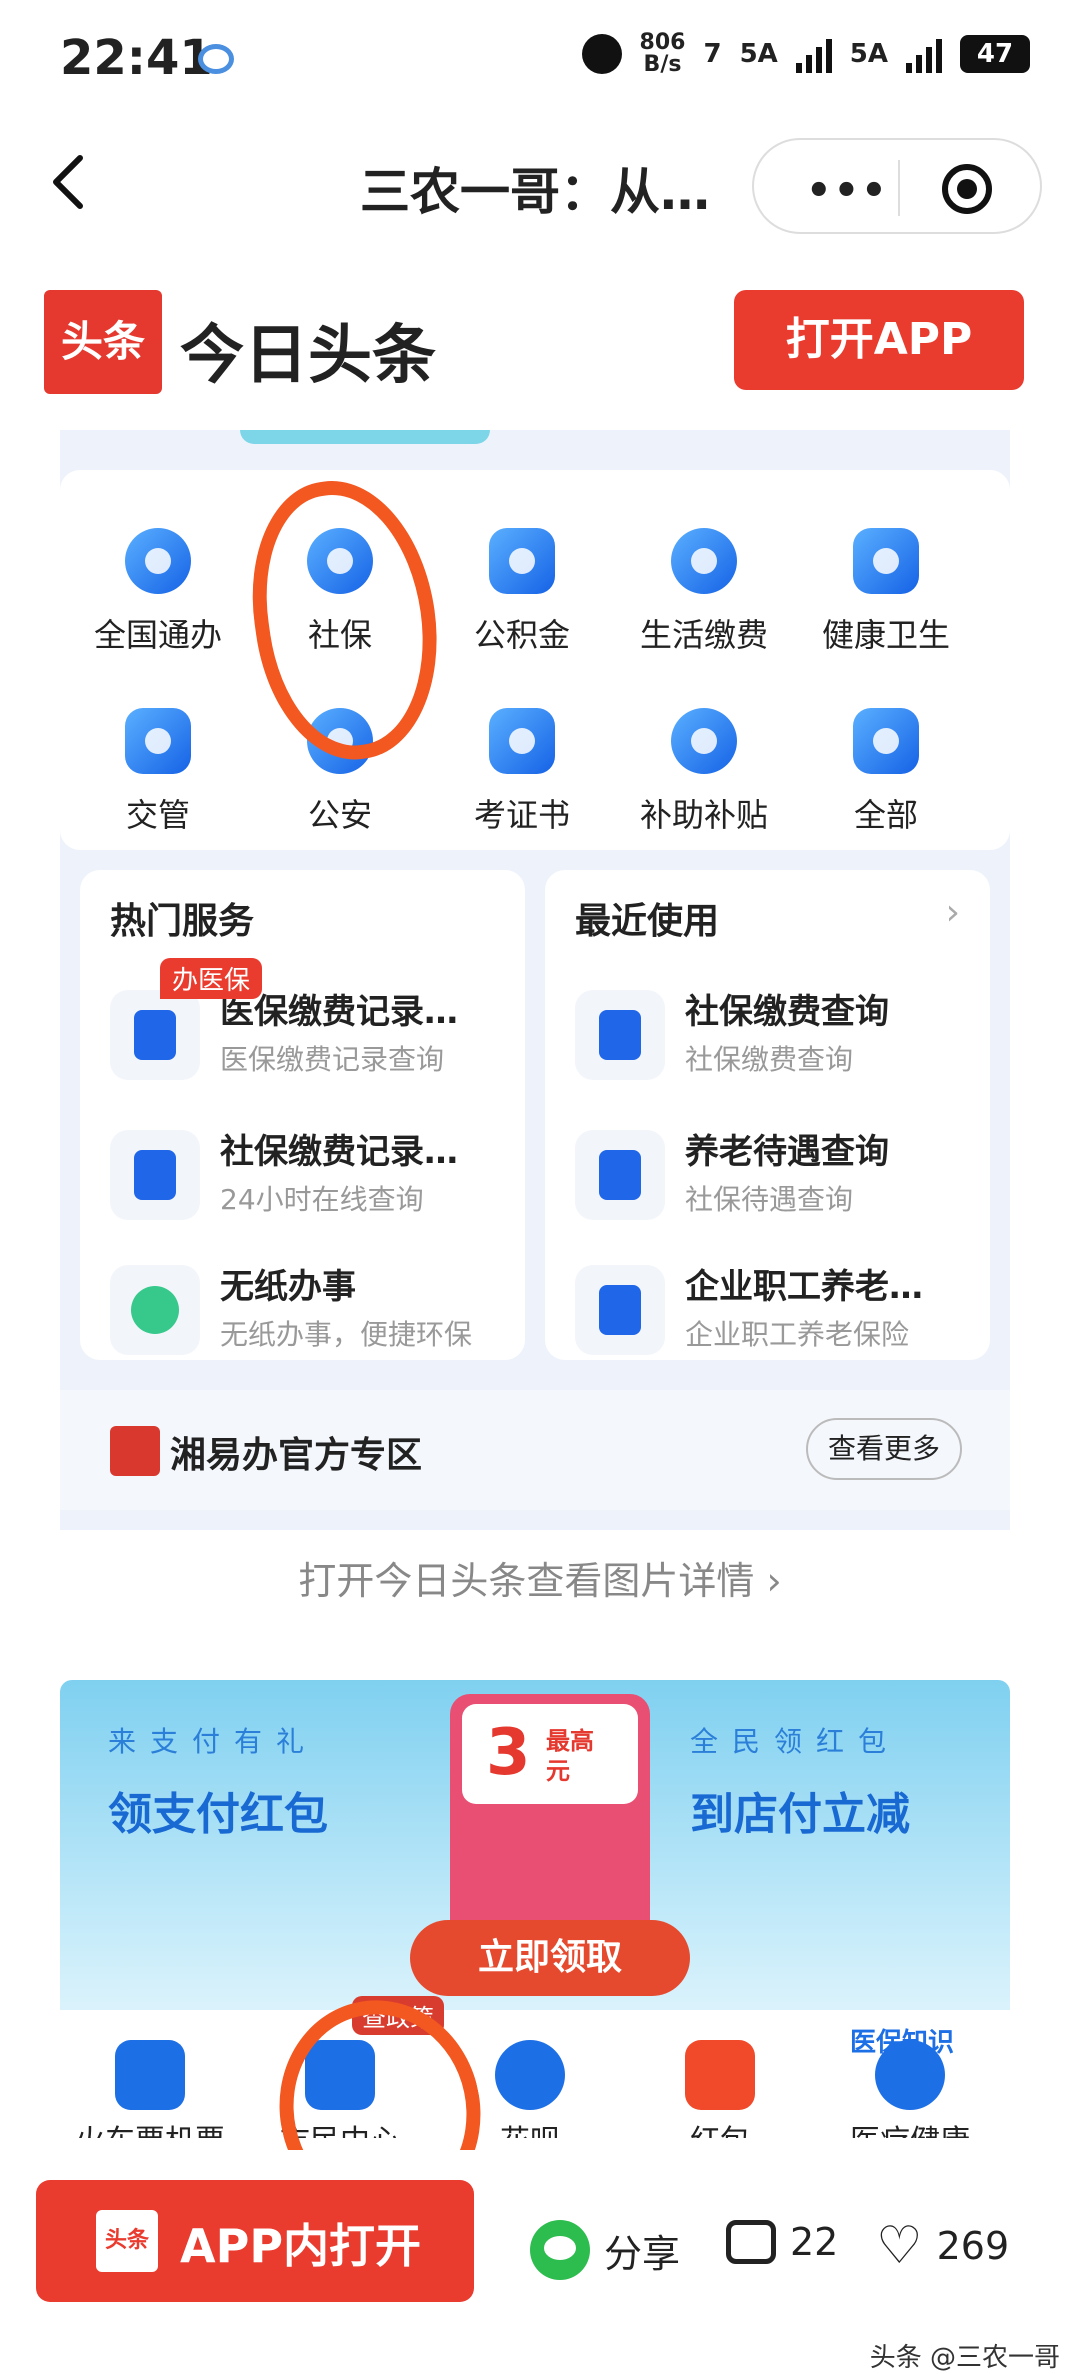  I want to click on huabei-icon, so click(530, 2075).